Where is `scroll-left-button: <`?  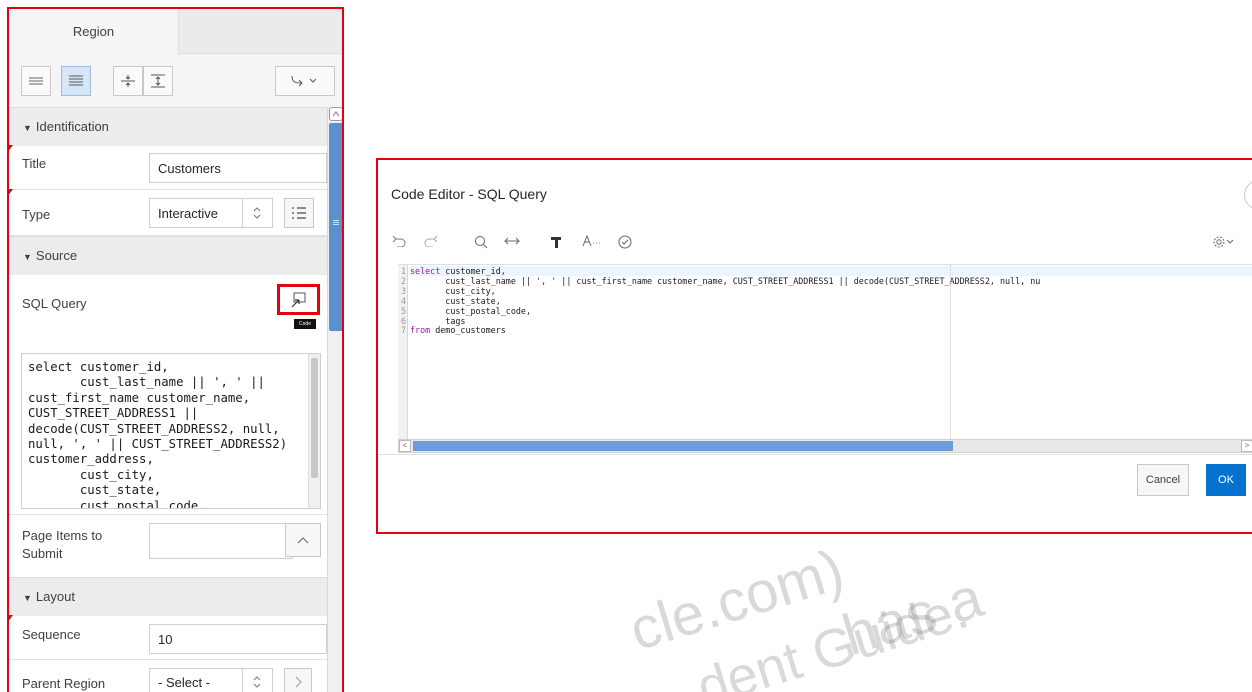
scroll-left-button: < is located at coordinates (405, 446).